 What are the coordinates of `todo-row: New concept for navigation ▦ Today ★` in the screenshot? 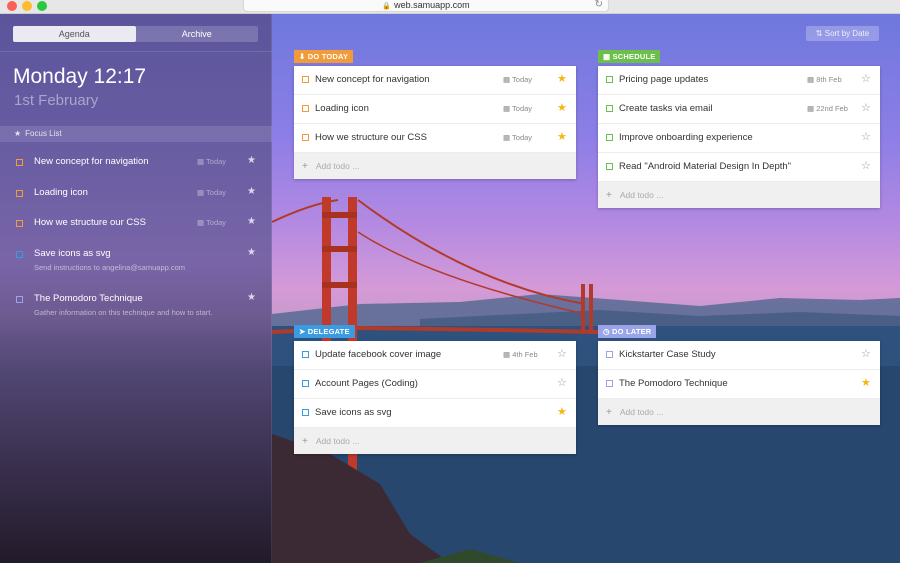 It's located at (435, 80).